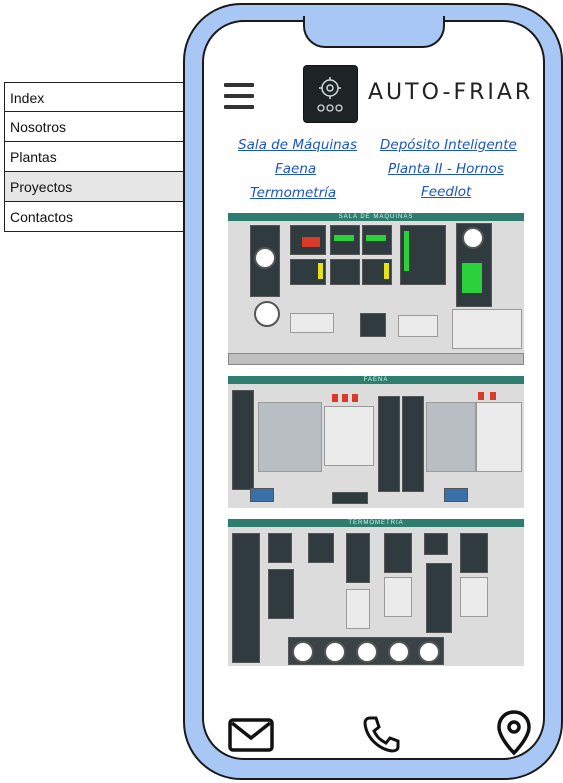 The width and height of the screenshot is (563, 783). Describe the element at coordinates (376, 217) in the screenshot. I see `screenshot-title: SALA DE MAQUINAS` at that location.